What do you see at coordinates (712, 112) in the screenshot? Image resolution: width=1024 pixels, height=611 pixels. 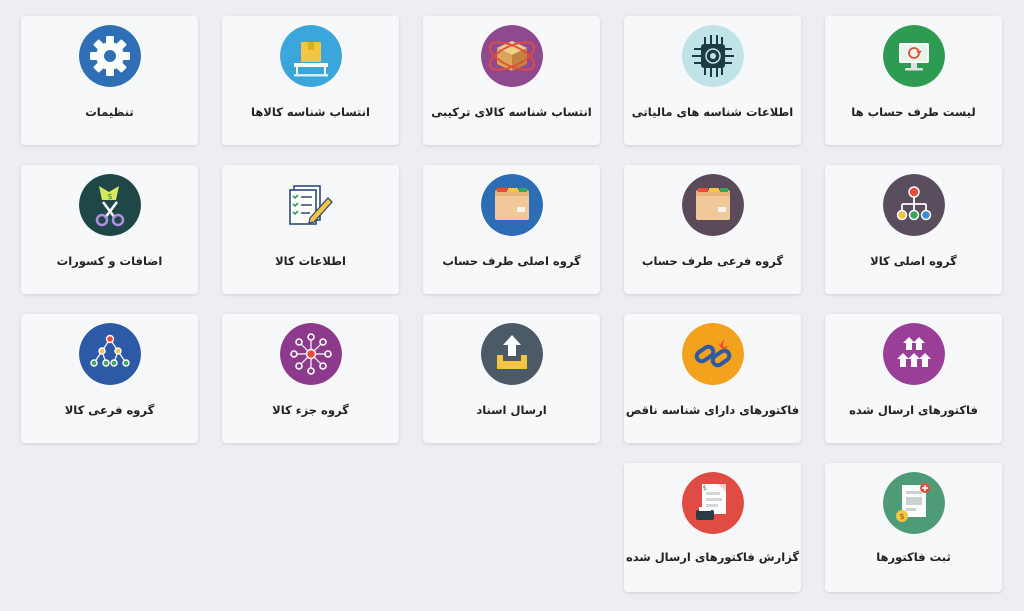 I see `tile-label: اطلاعات شناسه های مالیاتی` at bounding box center [712, 112].